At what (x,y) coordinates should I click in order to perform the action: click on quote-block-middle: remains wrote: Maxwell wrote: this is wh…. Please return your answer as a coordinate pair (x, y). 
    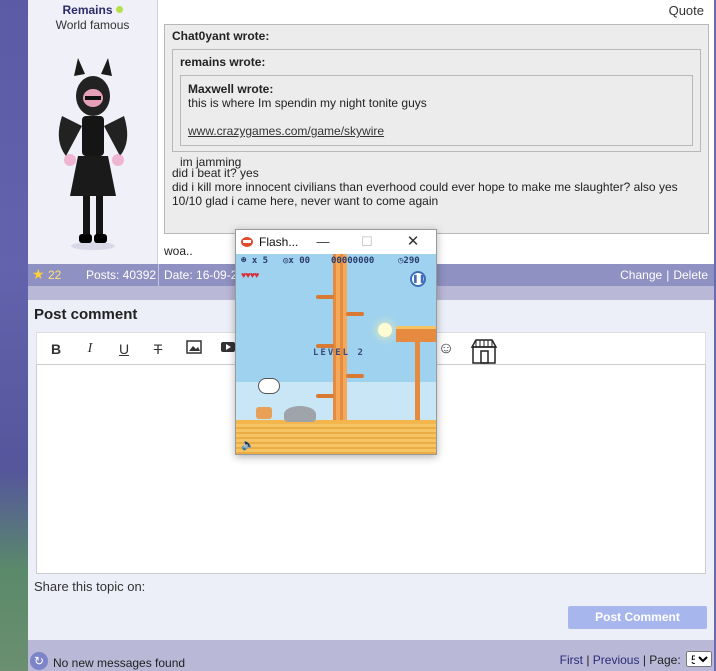
    Looking at the image, I should click on (436, 109).